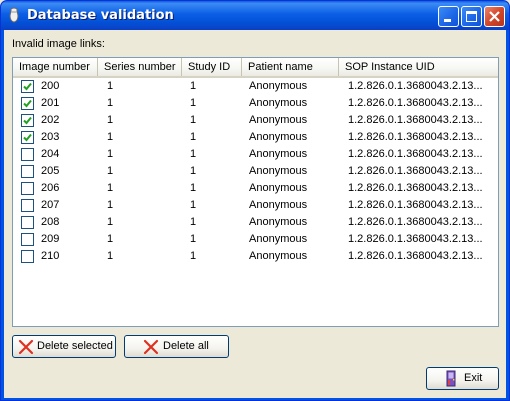  Describe the element at coordinates (186, 346) in the screenshot. I see `delete-all-label: Delete all` at that location.